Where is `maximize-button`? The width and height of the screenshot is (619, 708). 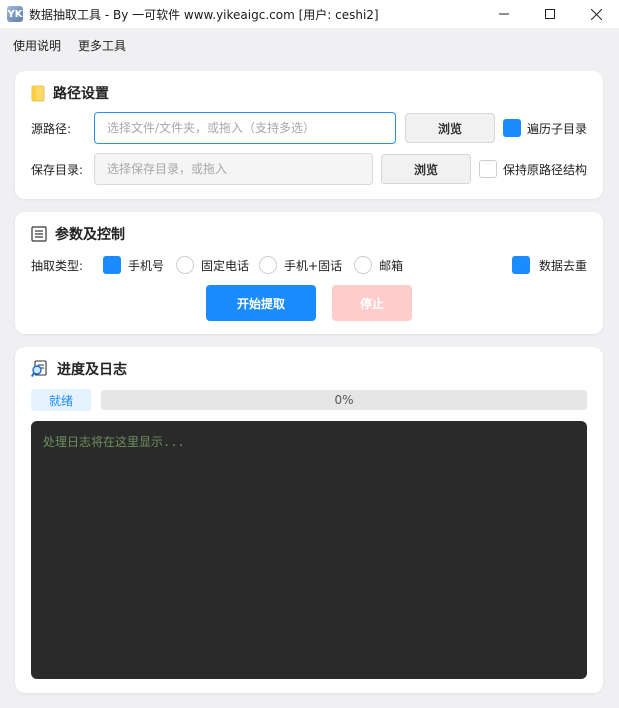
maximize-button is located at coordinates (550, 14).